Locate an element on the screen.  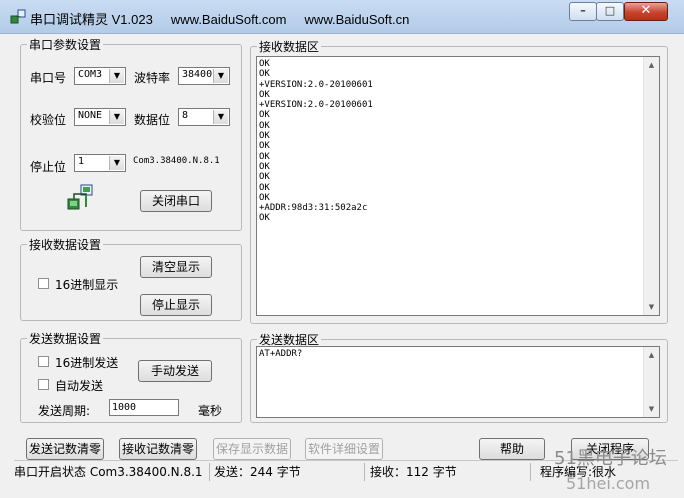
port-select: COM3 ▼ is located at coordinates (100, 76).